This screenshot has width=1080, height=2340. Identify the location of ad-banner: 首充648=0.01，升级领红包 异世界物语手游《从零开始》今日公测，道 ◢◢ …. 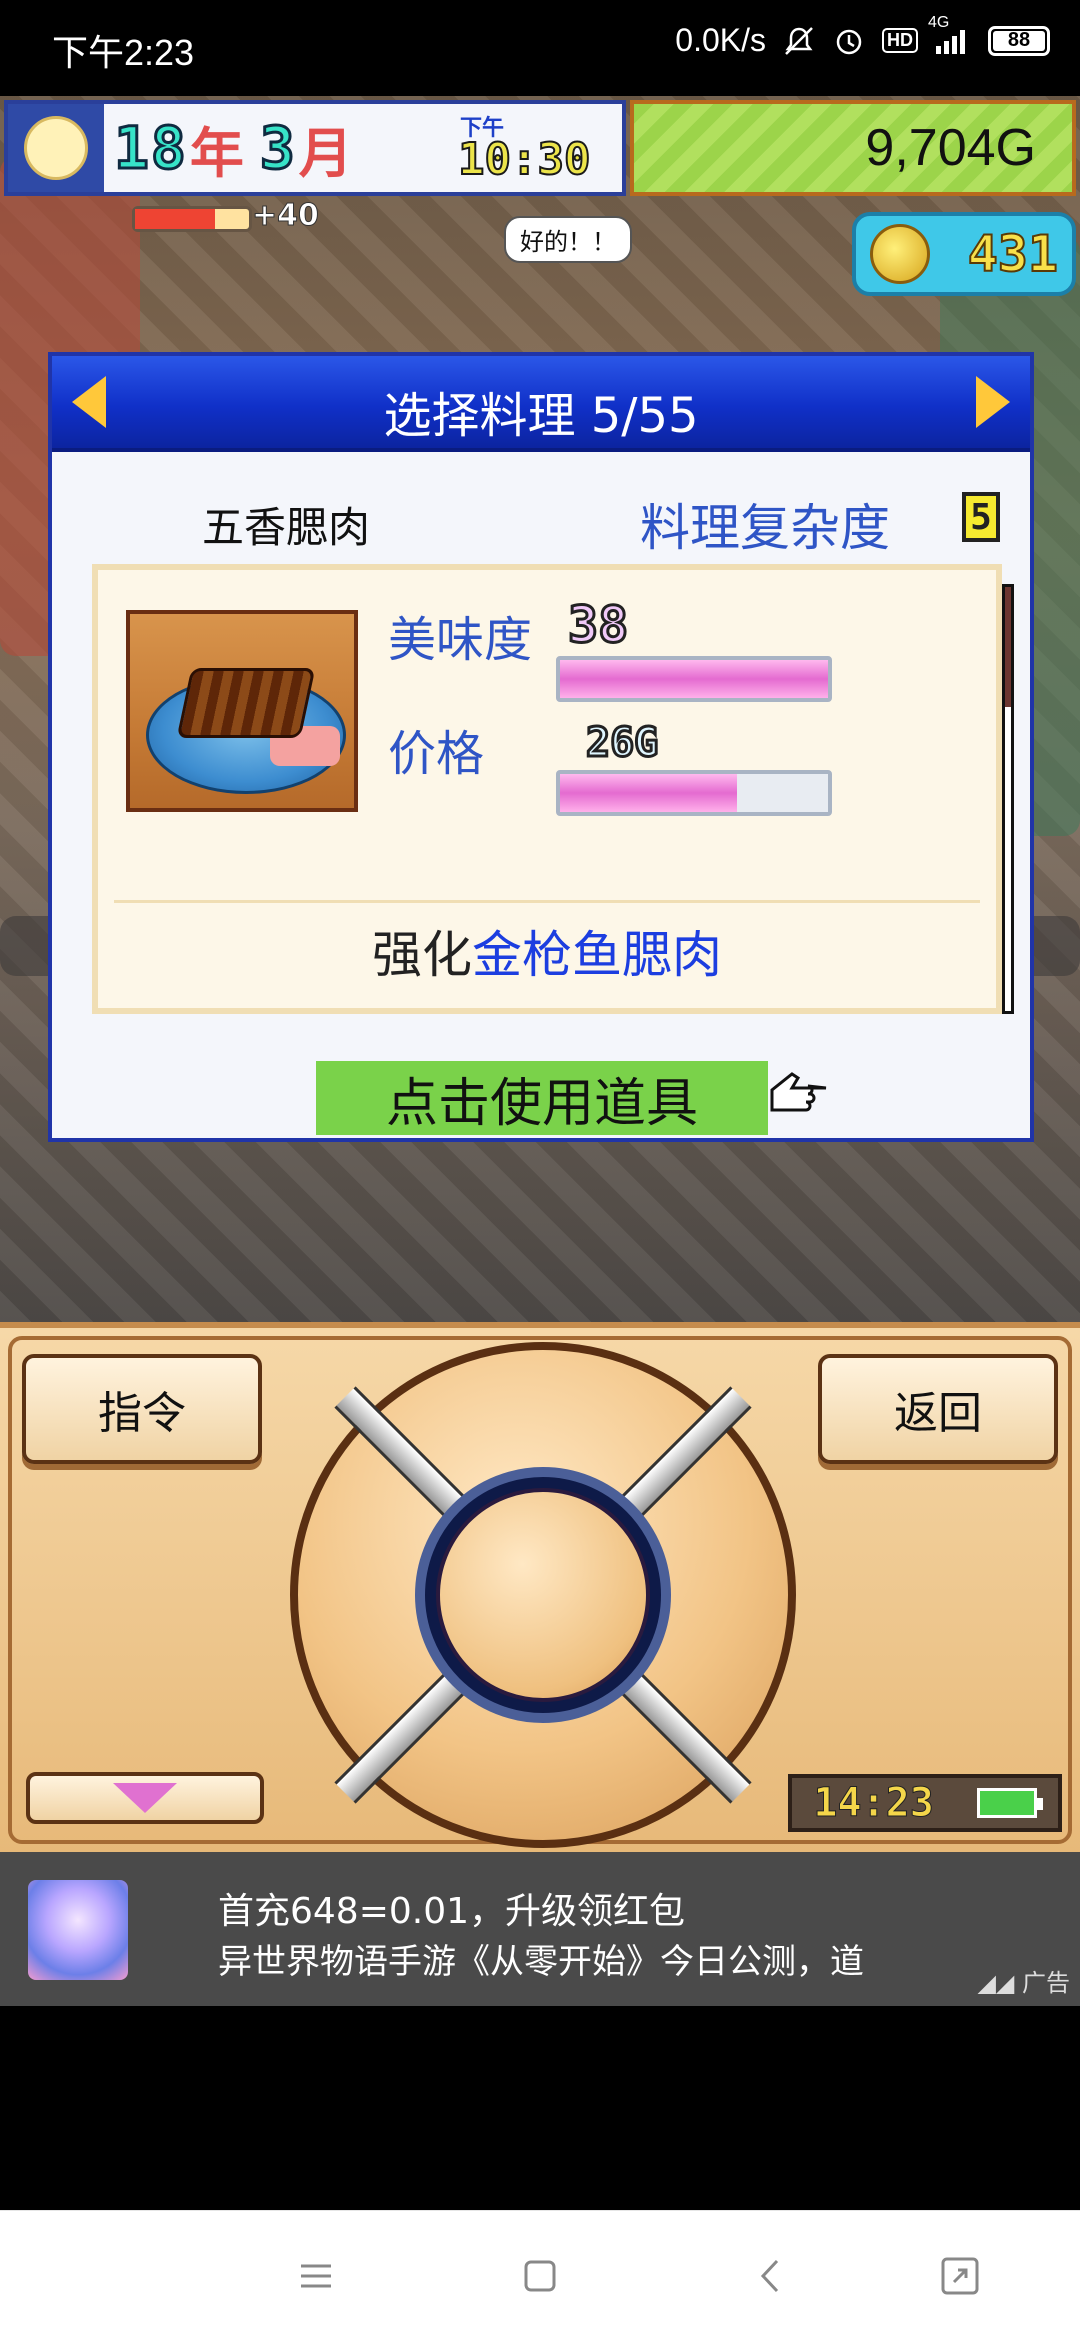
(540, 1929).